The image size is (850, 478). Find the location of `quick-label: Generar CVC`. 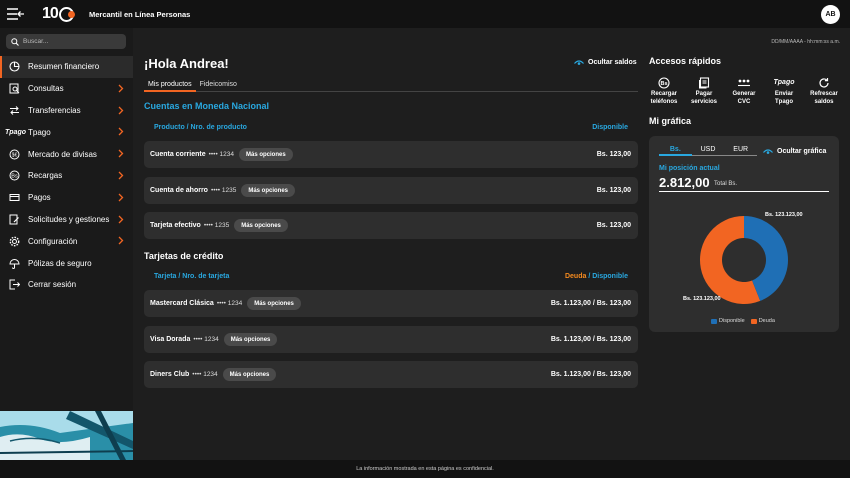

quick-label: Generar CVC is located at coordinates (744, 98).